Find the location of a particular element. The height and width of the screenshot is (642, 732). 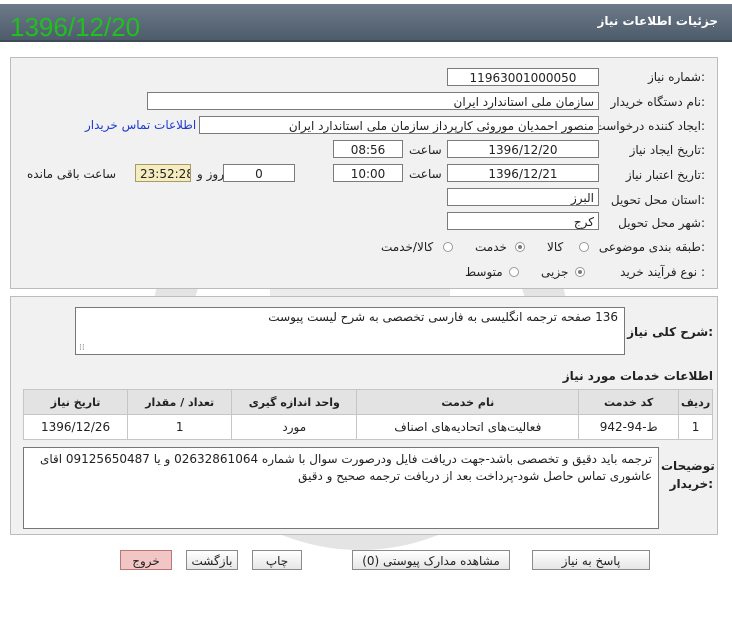

province-field: البرز is located at coordinates (523, 197).